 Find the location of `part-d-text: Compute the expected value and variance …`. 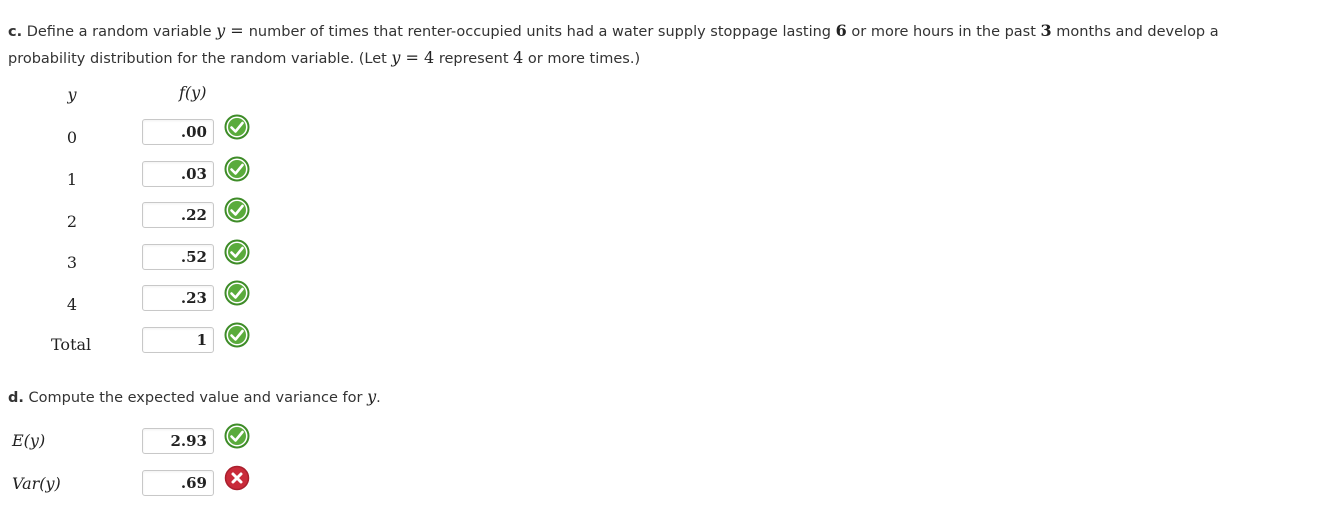

part-d-text: Compute the expected value and variance … is located at coordinates (195, 398).